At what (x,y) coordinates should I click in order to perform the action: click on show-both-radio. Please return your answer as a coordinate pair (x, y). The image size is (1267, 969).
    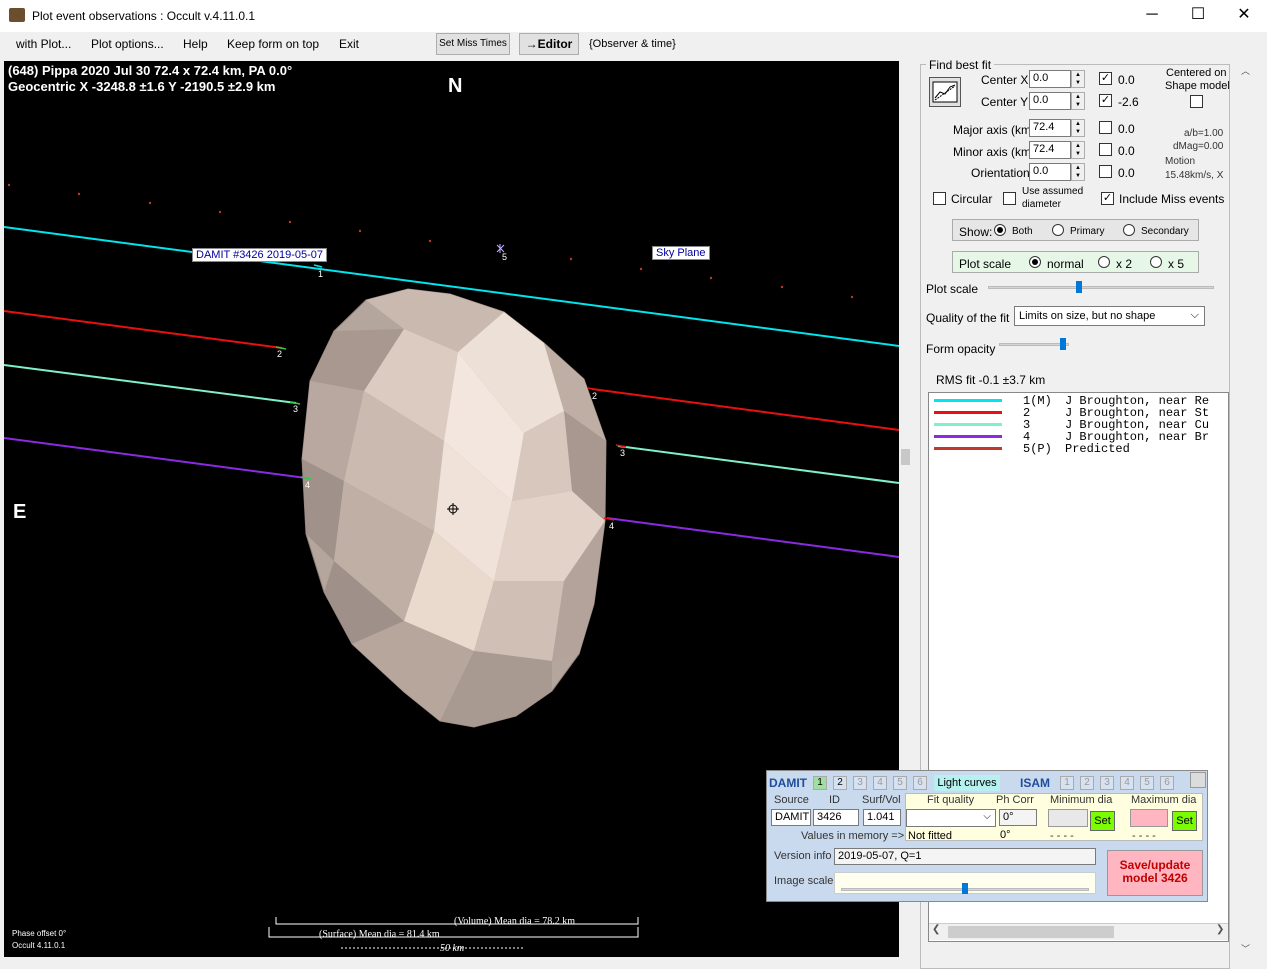
    Looking at the image, I should click on (1000, 230).